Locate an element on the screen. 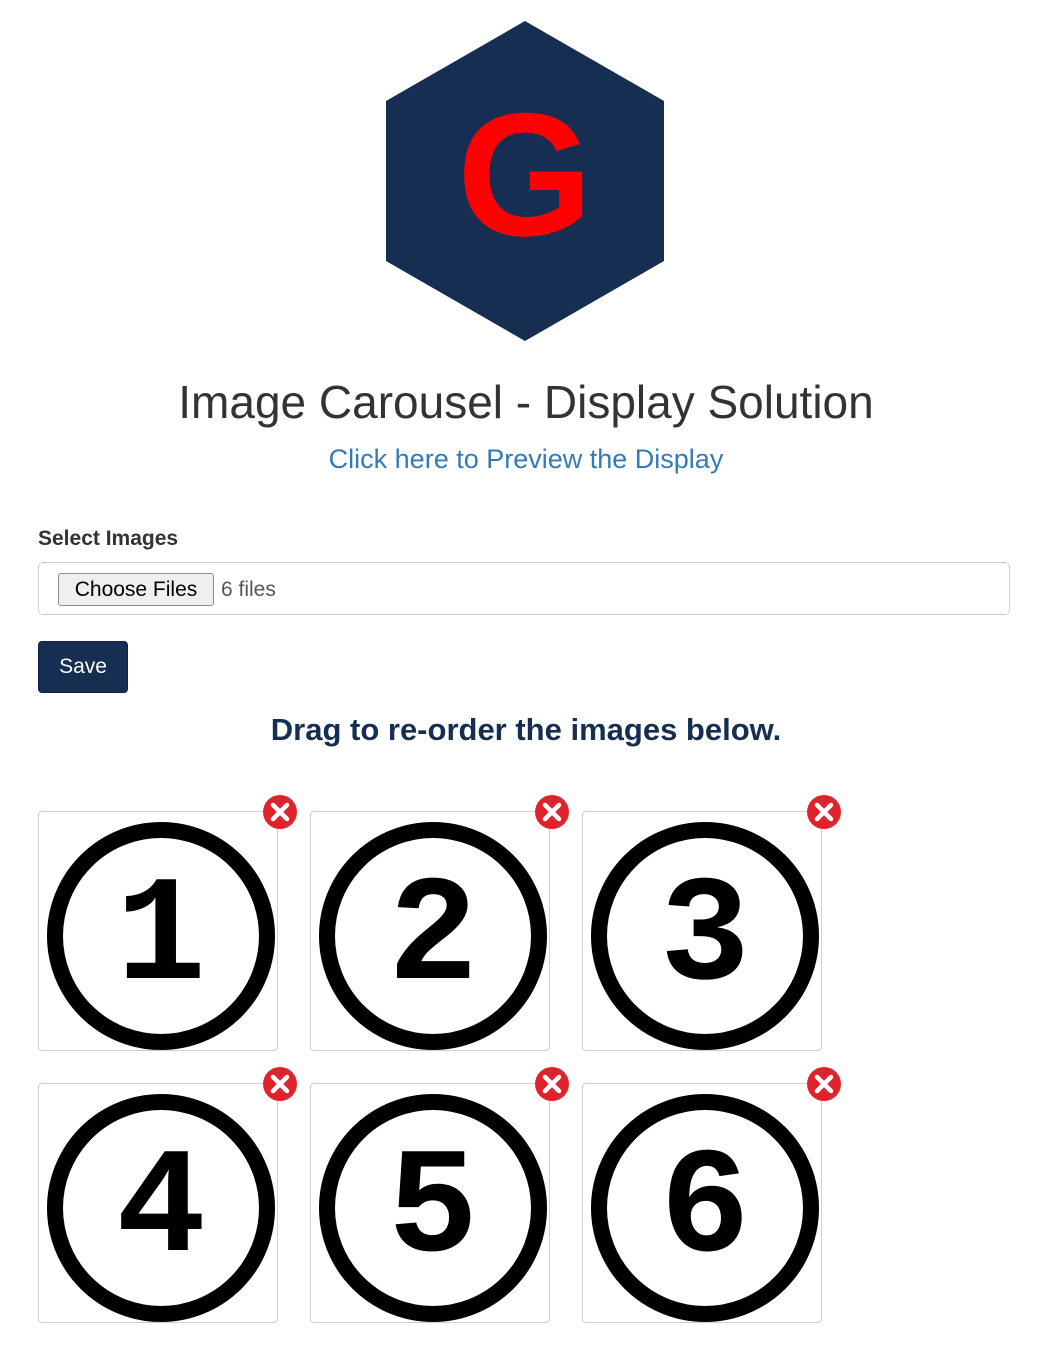 The height and width of the screenshot is (1366, 1052). image-thumbnail: 1 is located at coordinates (158, 931).